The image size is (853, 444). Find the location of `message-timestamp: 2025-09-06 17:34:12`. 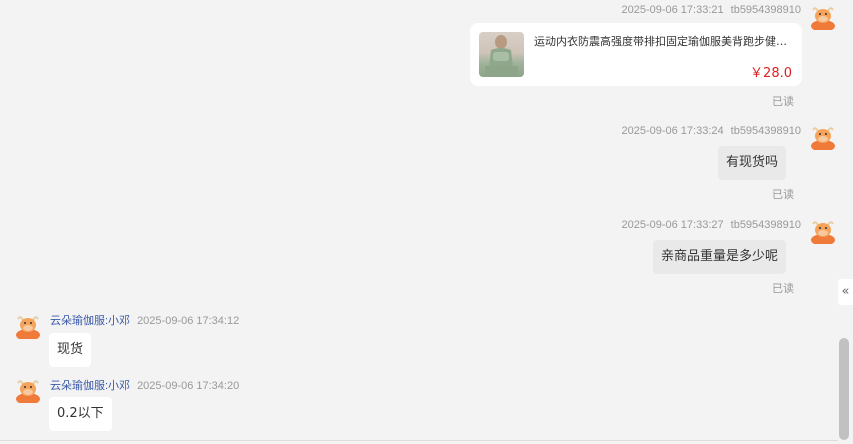

message-timestamp: 2025-09-06 17:34:12 is located at coordinates (188, 321).